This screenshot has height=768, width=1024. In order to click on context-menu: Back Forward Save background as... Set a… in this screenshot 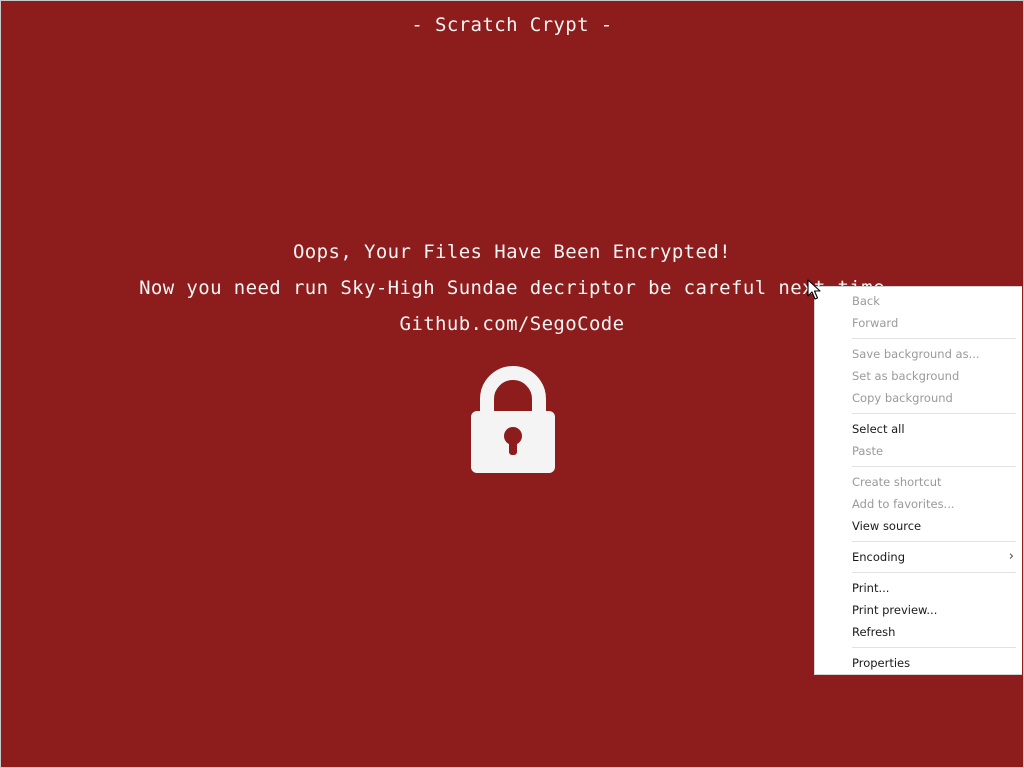, I will do `click(918, 480)`.